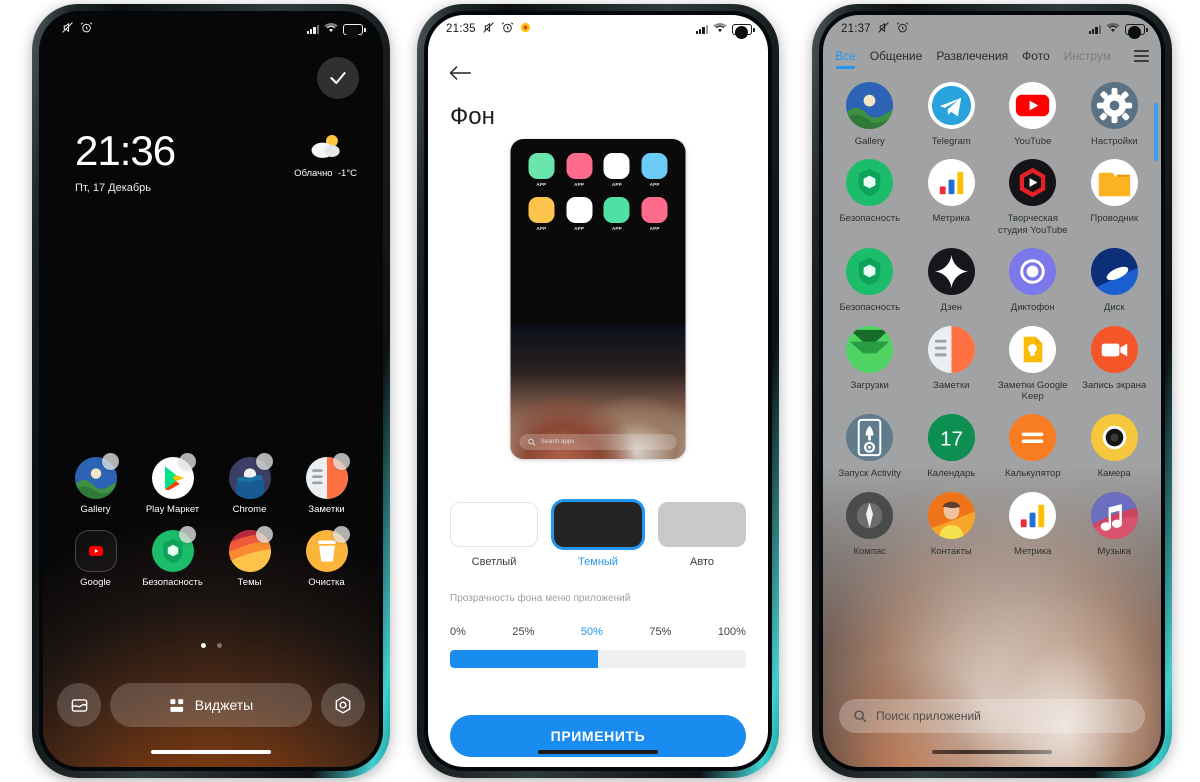 This screenshot has height=782, width=1200. Describe the element at coordinates (928, 716) in the screenshot. I see `search-placeholder: Поиск приложений` at that location.